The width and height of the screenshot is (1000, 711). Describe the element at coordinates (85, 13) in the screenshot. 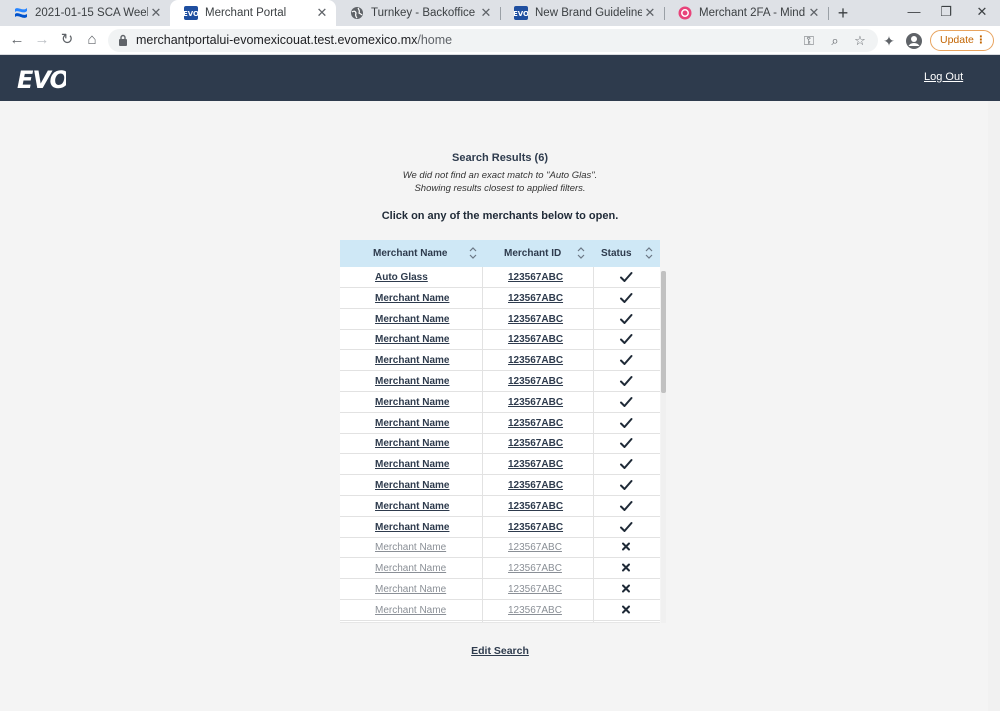

I see `browser-tab-0: 2021-01-15 SCA Weekly Me ✕` at that location.